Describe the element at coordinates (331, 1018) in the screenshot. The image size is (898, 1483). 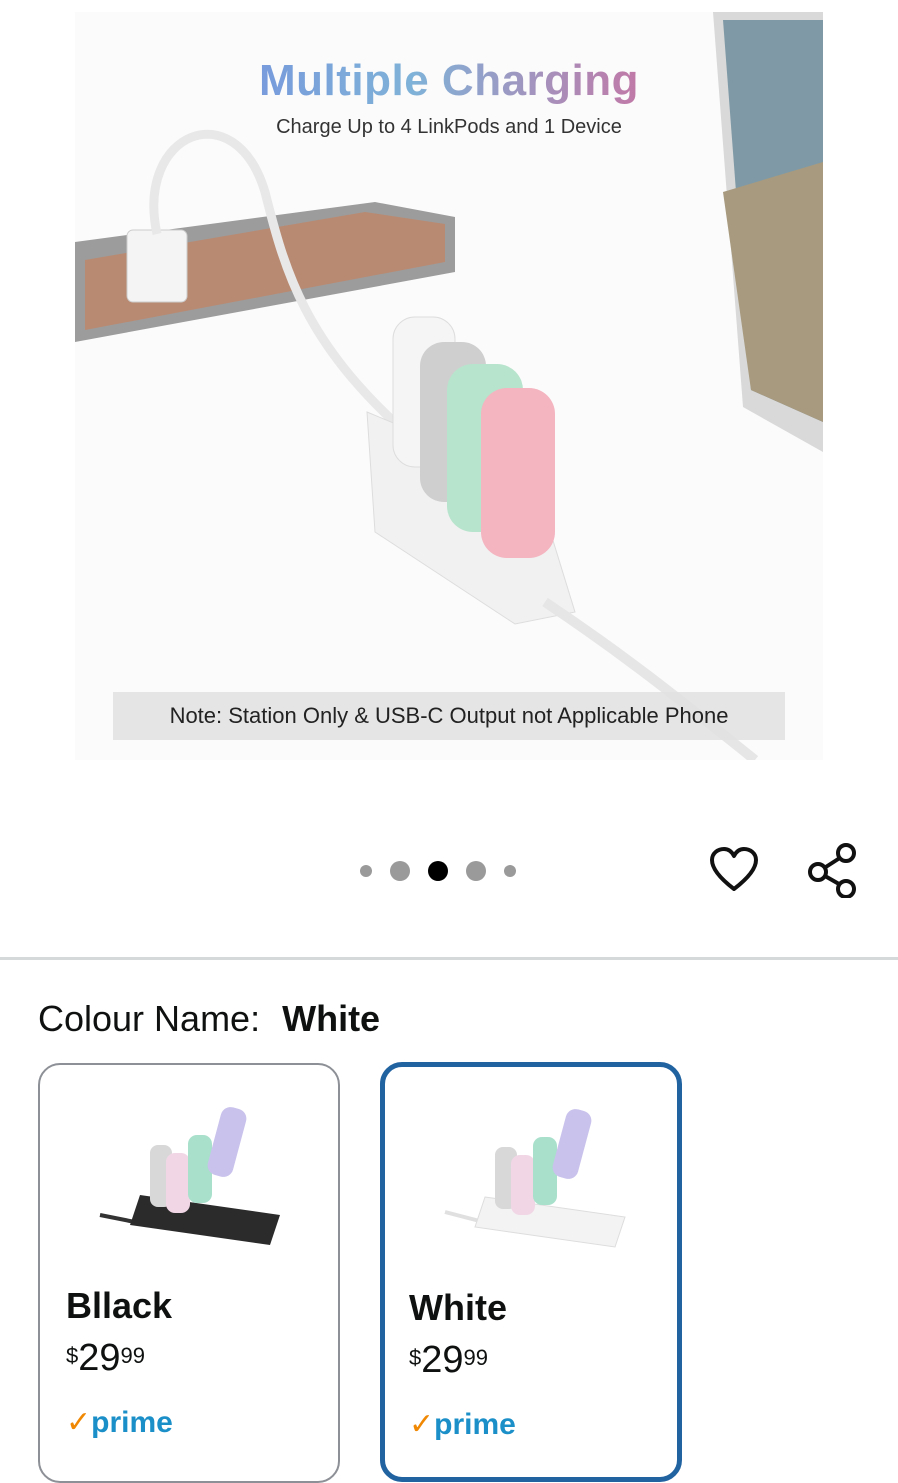
I see `colour-selected-value: White` at that location.